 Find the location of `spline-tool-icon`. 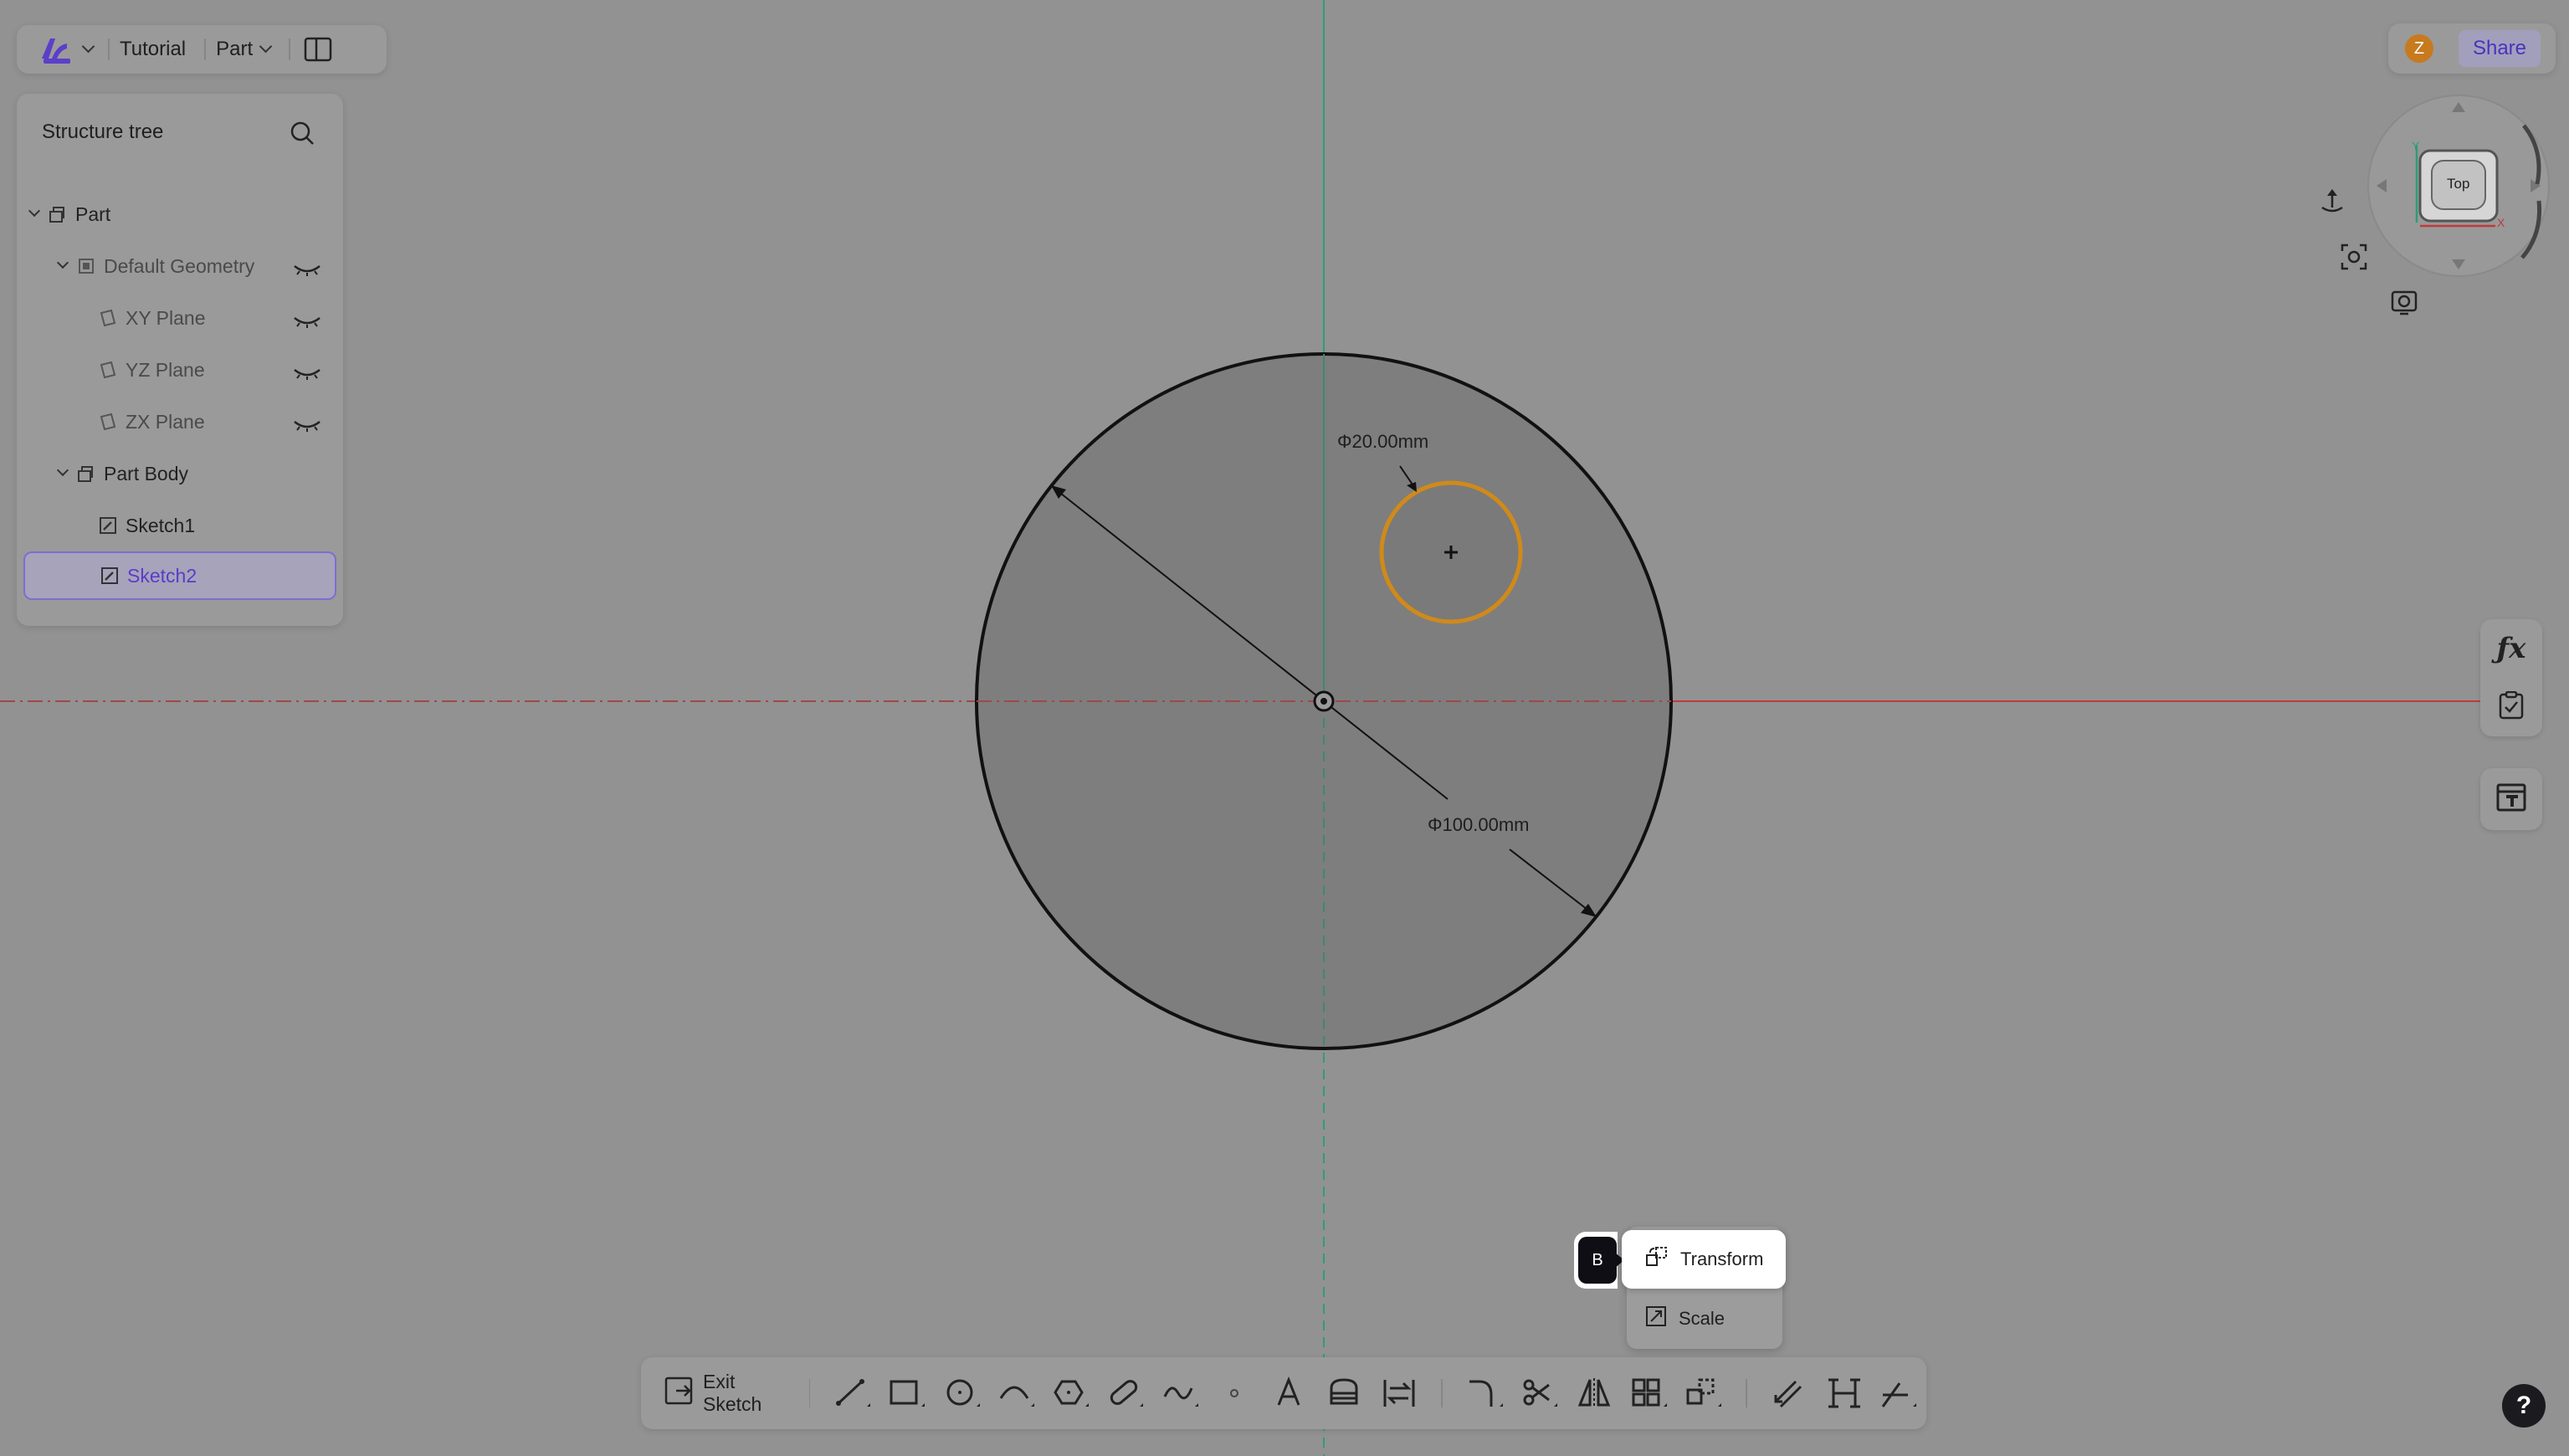

spline-tool-icon is located at coordinates (1180, 1393).